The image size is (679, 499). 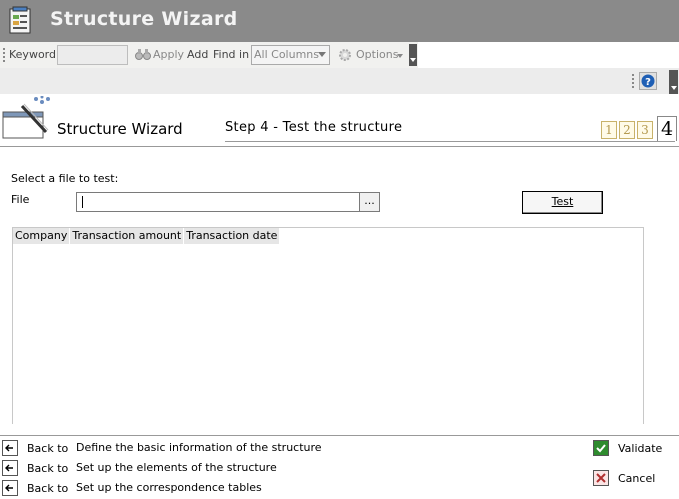 I want to click on back-link-correspondence-tables: Back to Set up the correspondence tables, so click(x=132, y=488).